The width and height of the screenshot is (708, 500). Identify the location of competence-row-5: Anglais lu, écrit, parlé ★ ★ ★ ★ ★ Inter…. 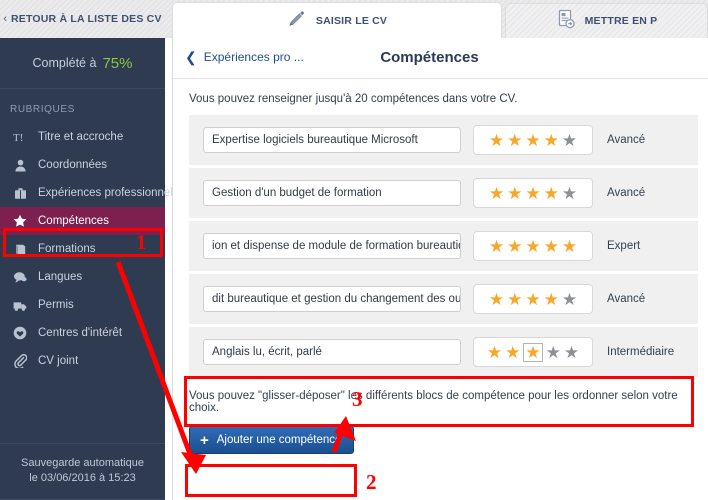
(443, 352).